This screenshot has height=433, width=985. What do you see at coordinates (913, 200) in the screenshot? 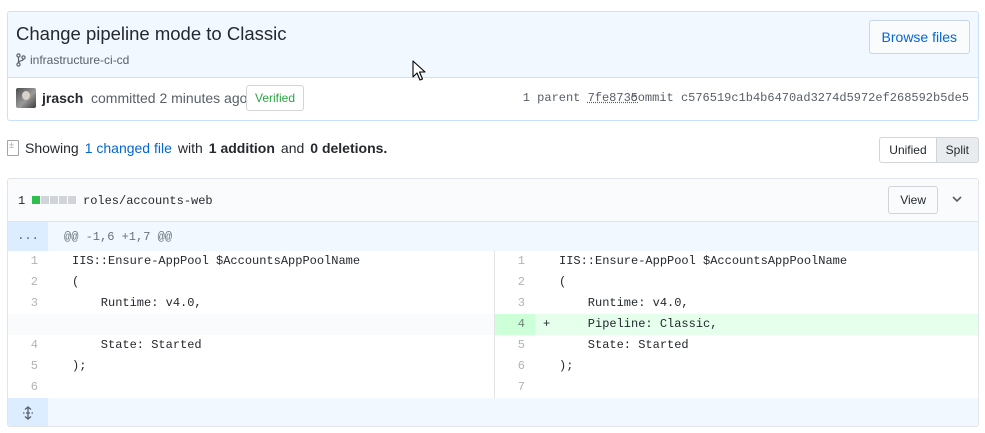
I see `view-file-button: View` at bounding box center [913, 200].